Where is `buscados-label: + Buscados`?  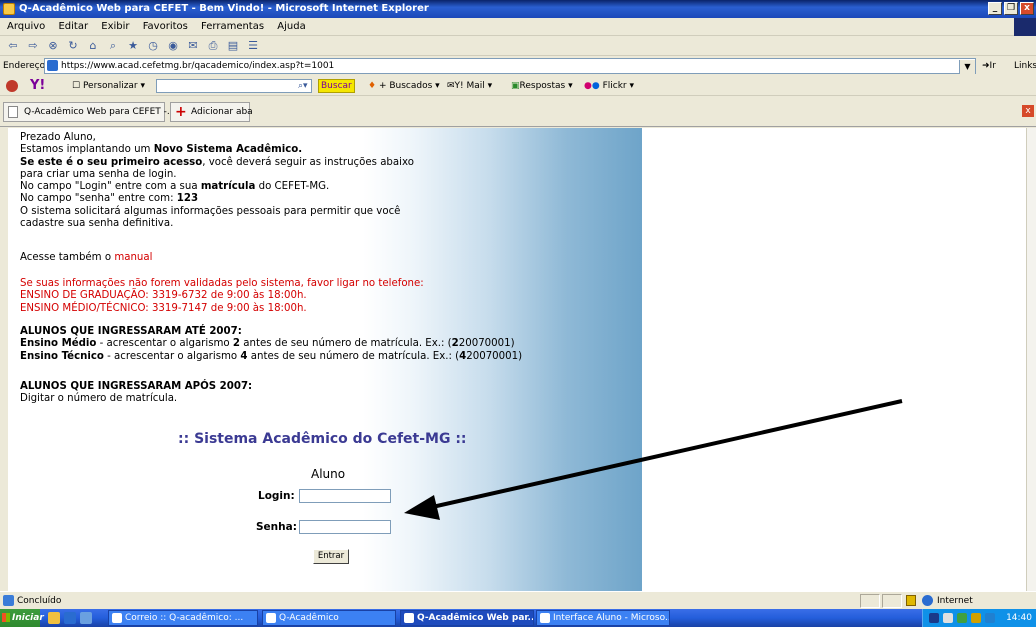
buscados-label: + Buscados is located at coordinates (405, 86).